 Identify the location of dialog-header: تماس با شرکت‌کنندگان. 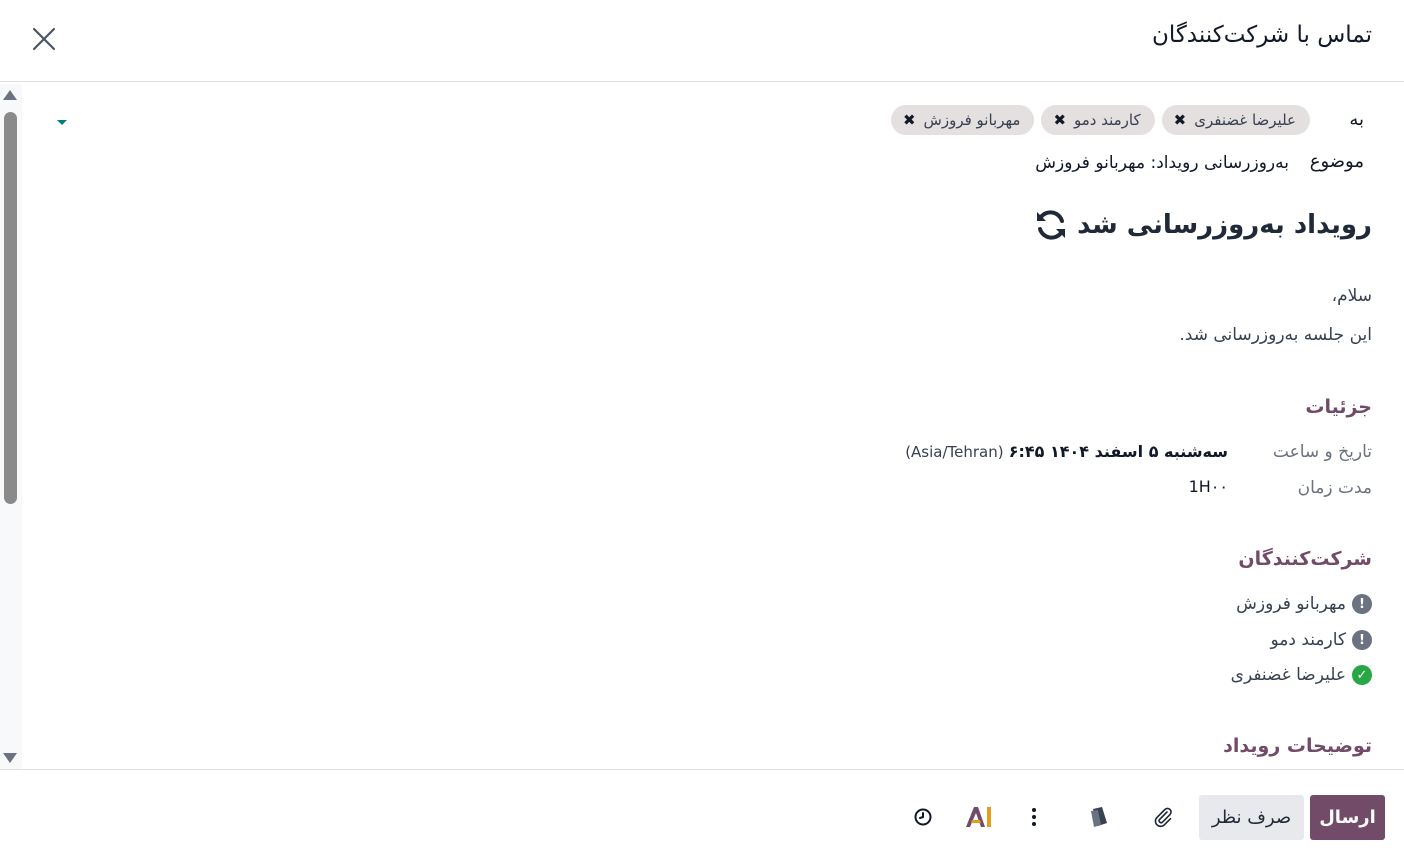
(702, 41).